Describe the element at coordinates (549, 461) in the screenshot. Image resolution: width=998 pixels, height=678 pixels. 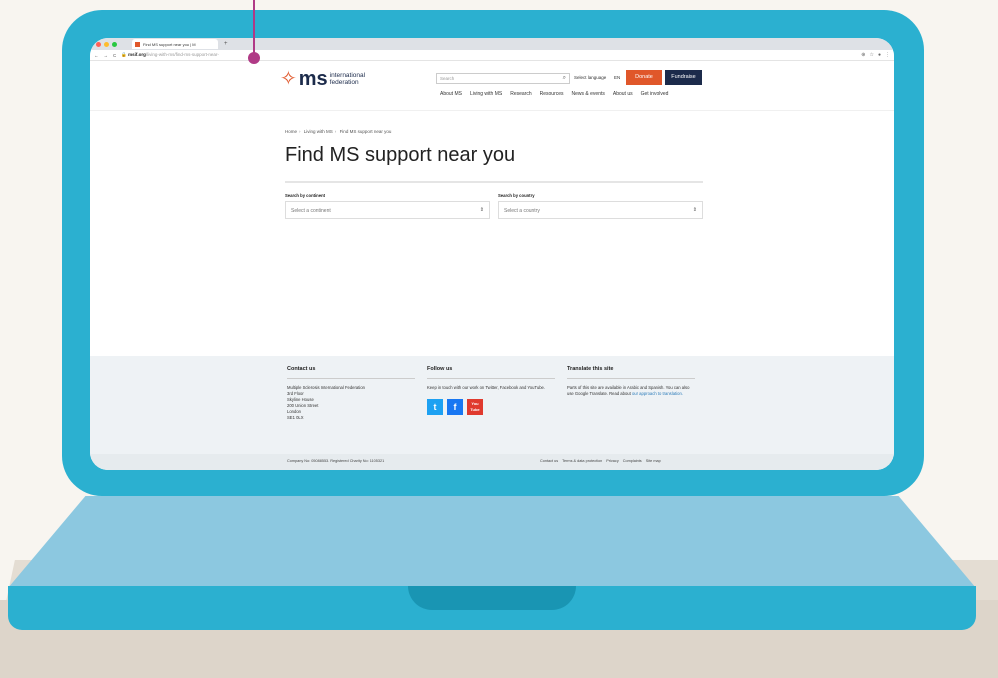
I see `footer-link-contact: Contact us` at that location.